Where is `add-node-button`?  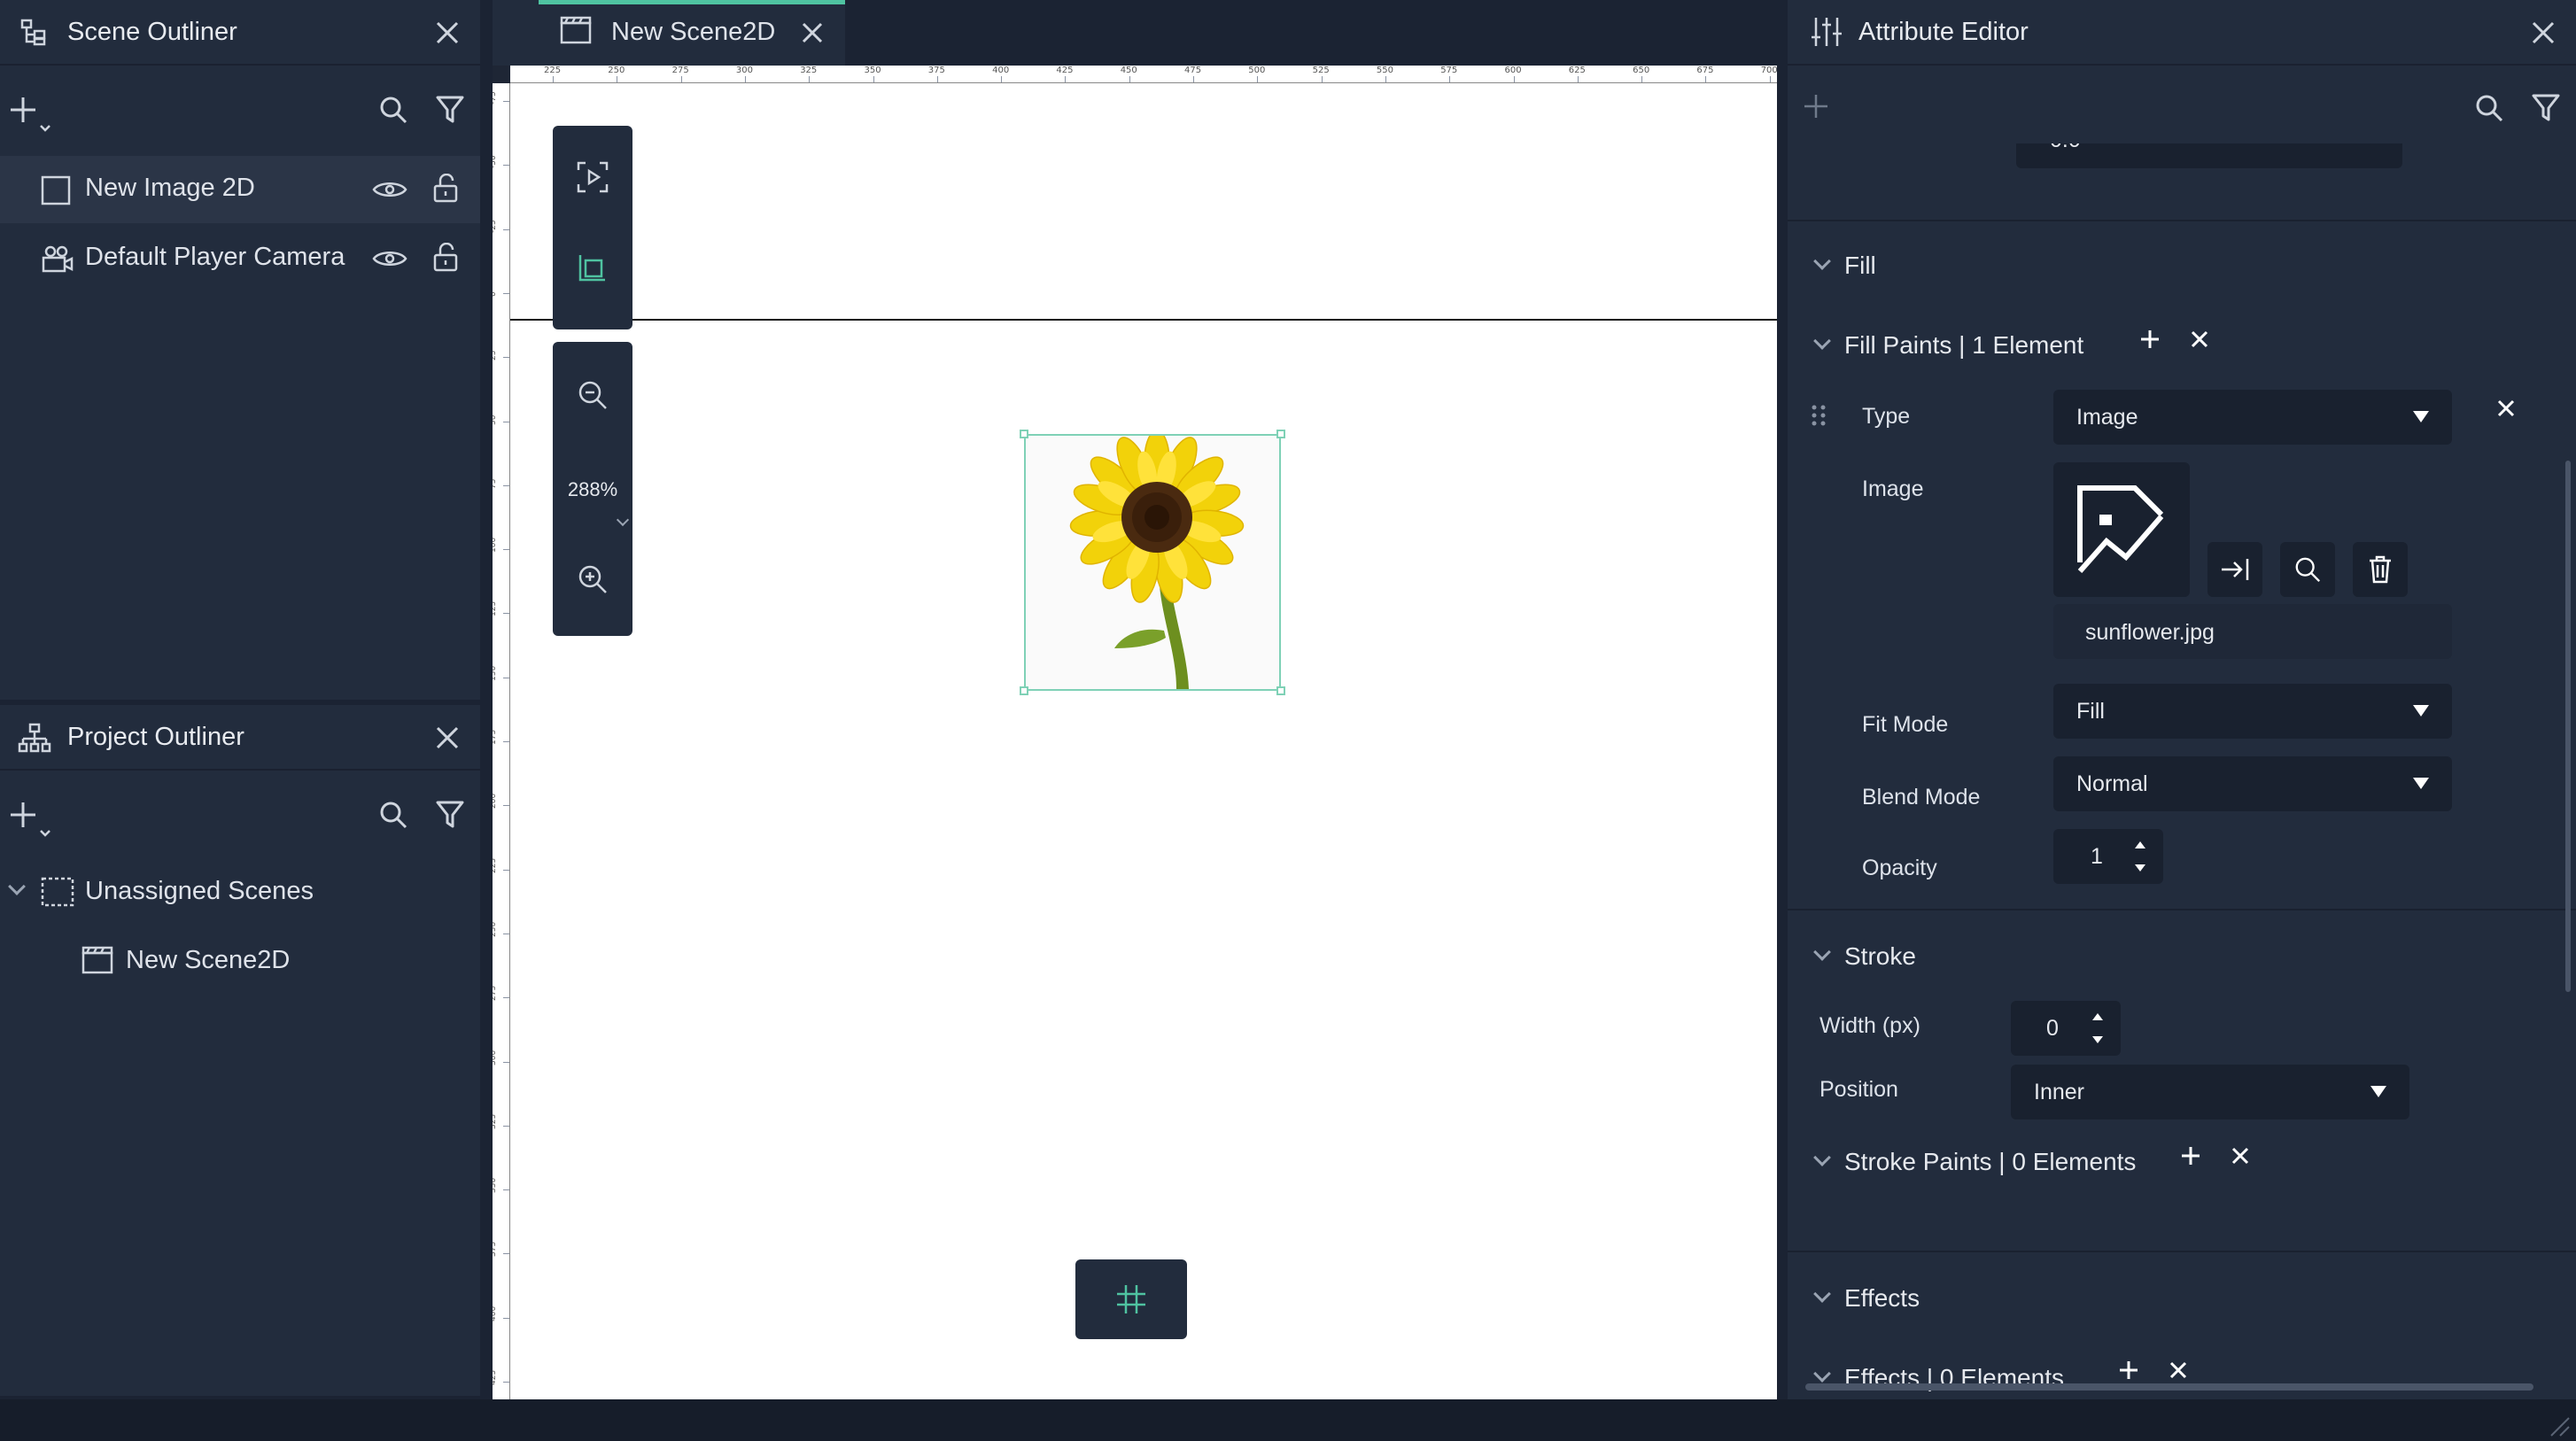
add-node-button is located at coordinates (31, 114).